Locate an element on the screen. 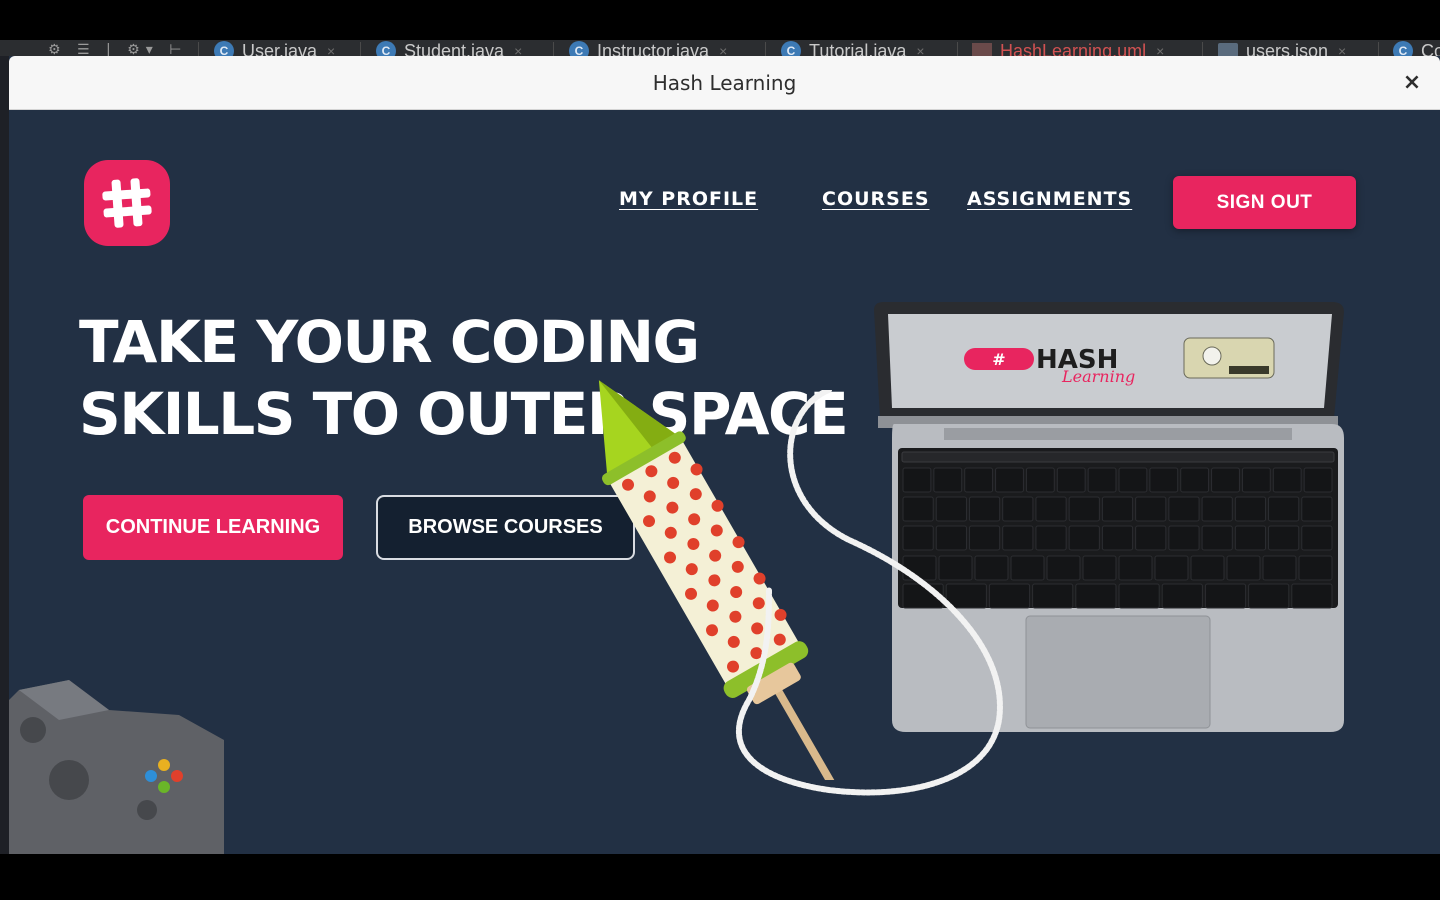 Image resolution: width=1440 pixels, height=900 pixels. ide-tab: C User.java × is located at coordinates (274, 48).